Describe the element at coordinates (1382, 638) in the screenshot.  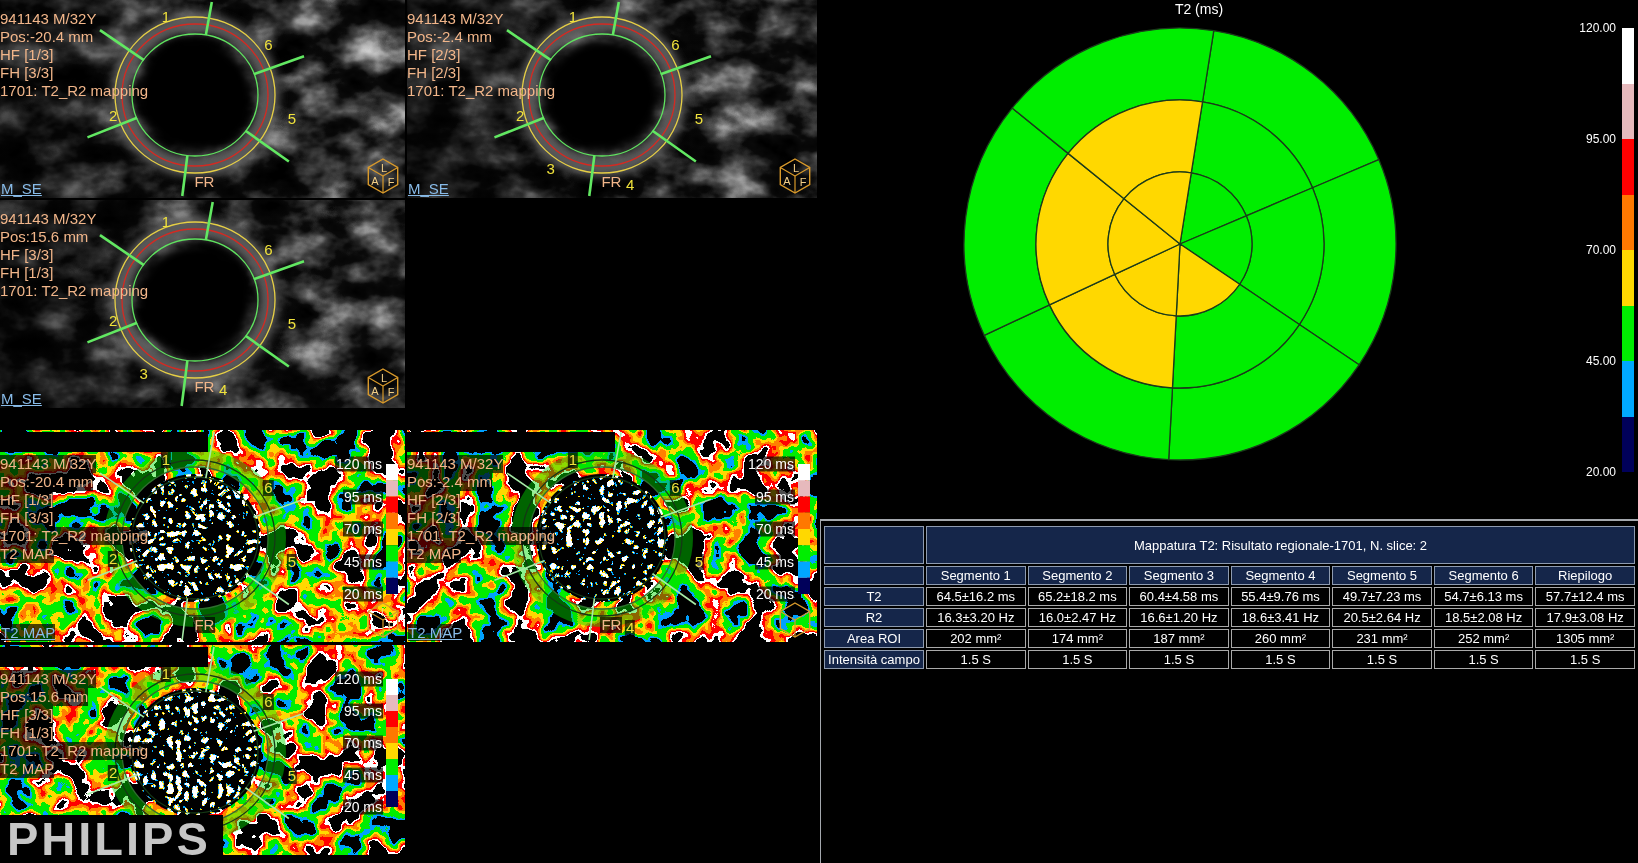
I see `table-cell: 231 mm²` at that location.